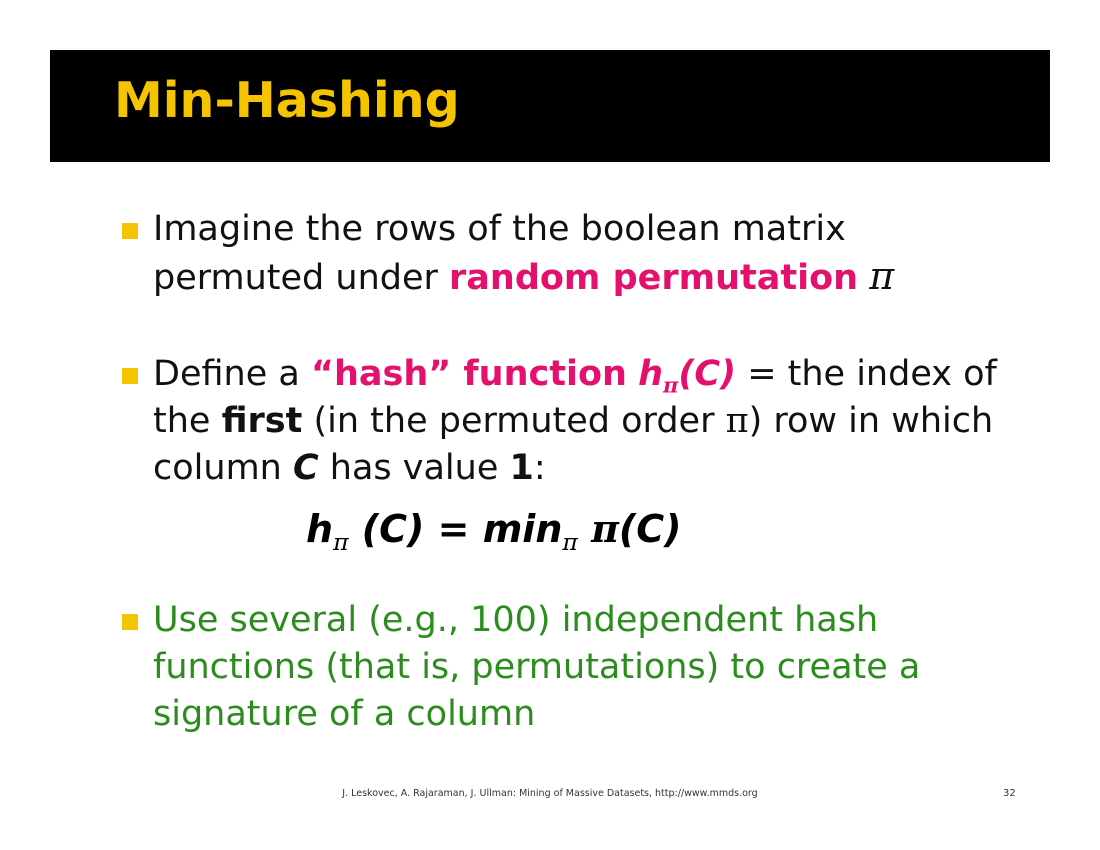  What do you see at coordinates (882, 276) in the screenshot?
I see `bullet1-pi: π` at bounding box center [882, 276].